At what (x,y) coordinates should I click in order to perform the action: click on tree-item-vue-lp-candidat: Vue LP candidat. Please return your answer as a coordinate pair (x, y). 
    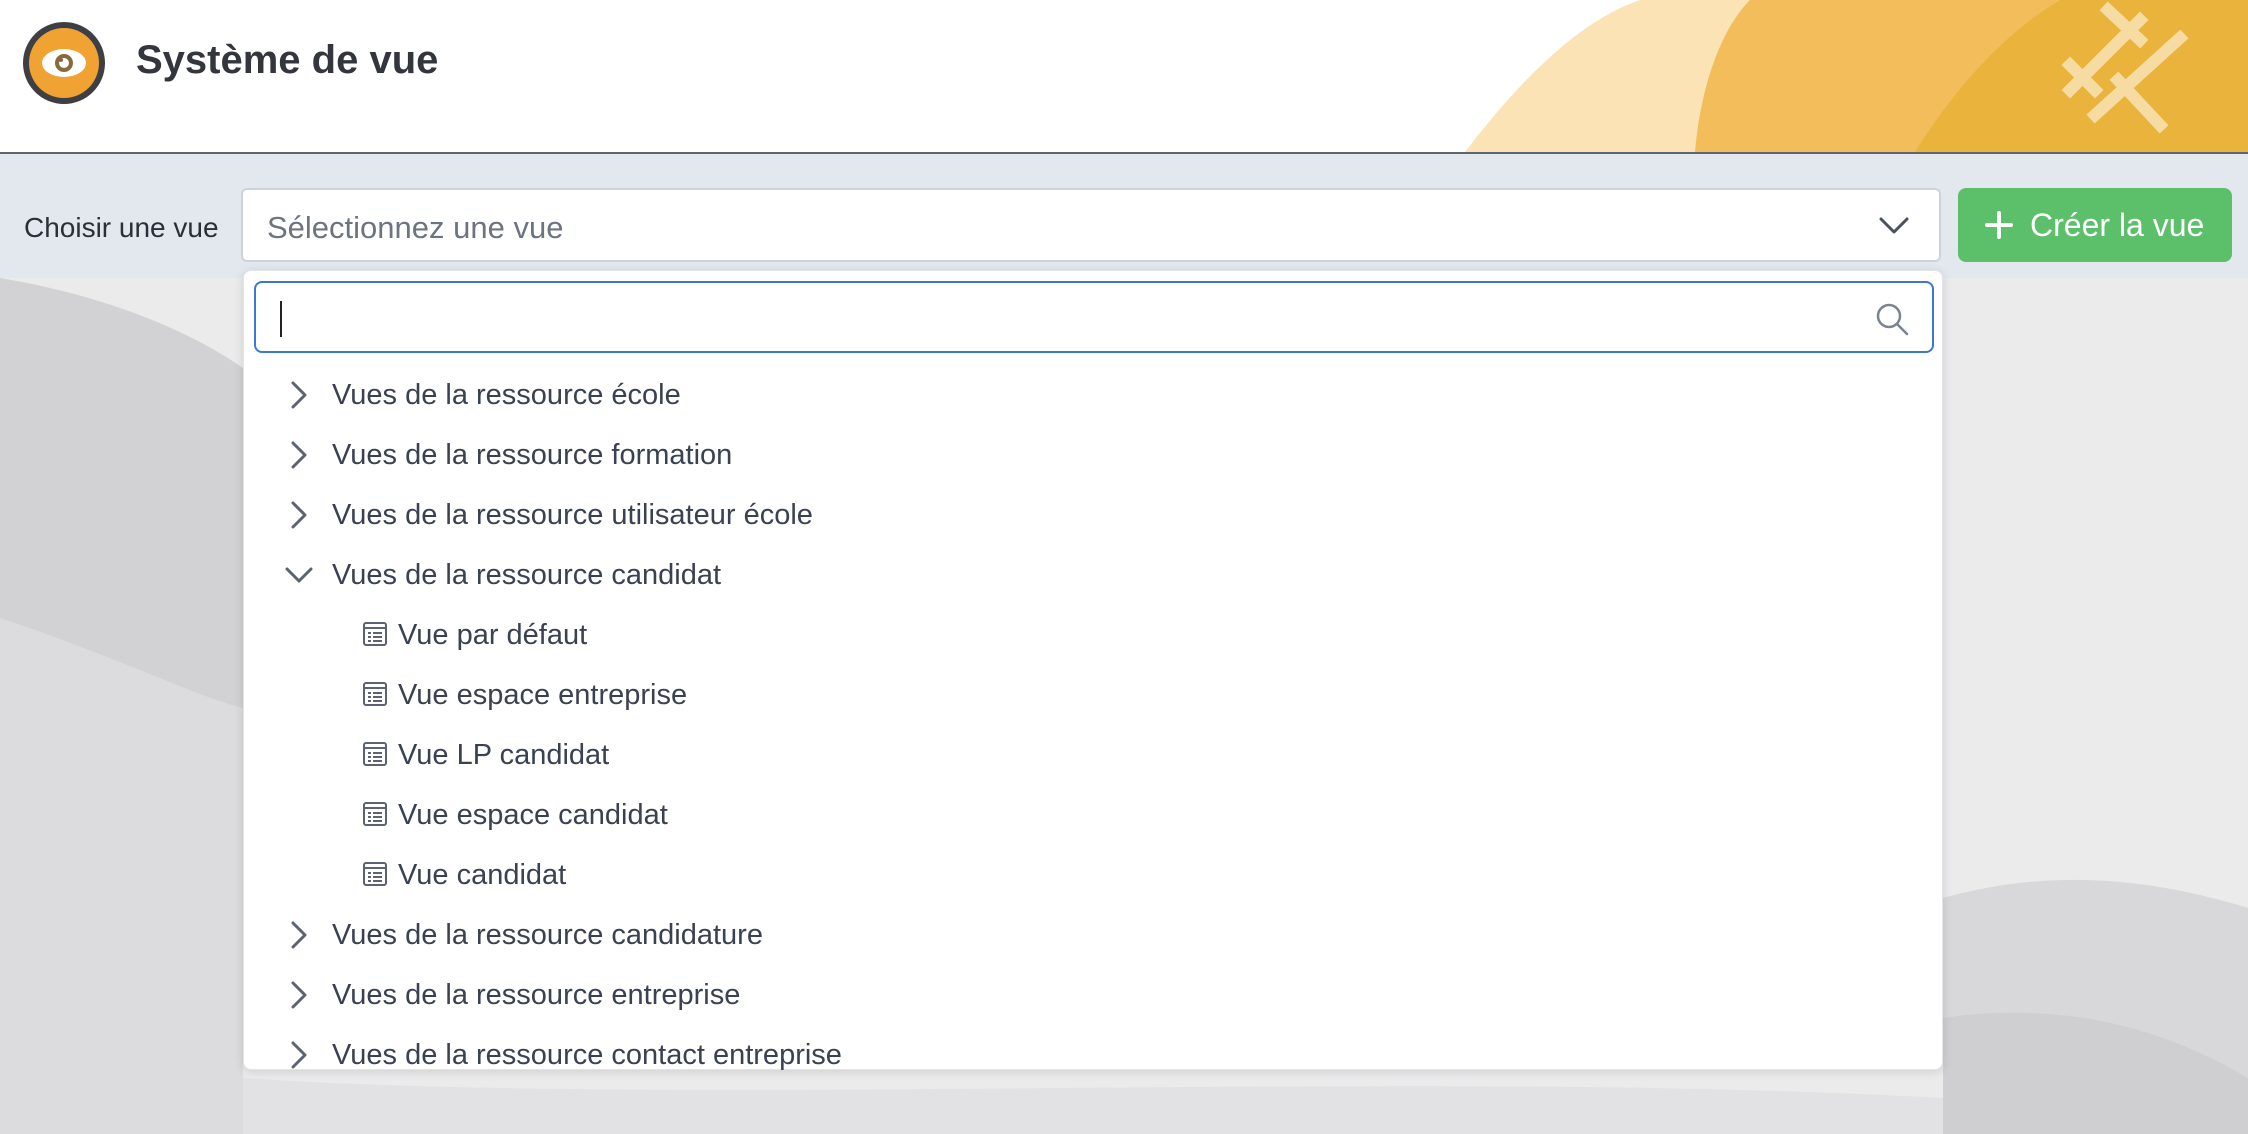
    Looking at the image, I should click on (1094, 755).